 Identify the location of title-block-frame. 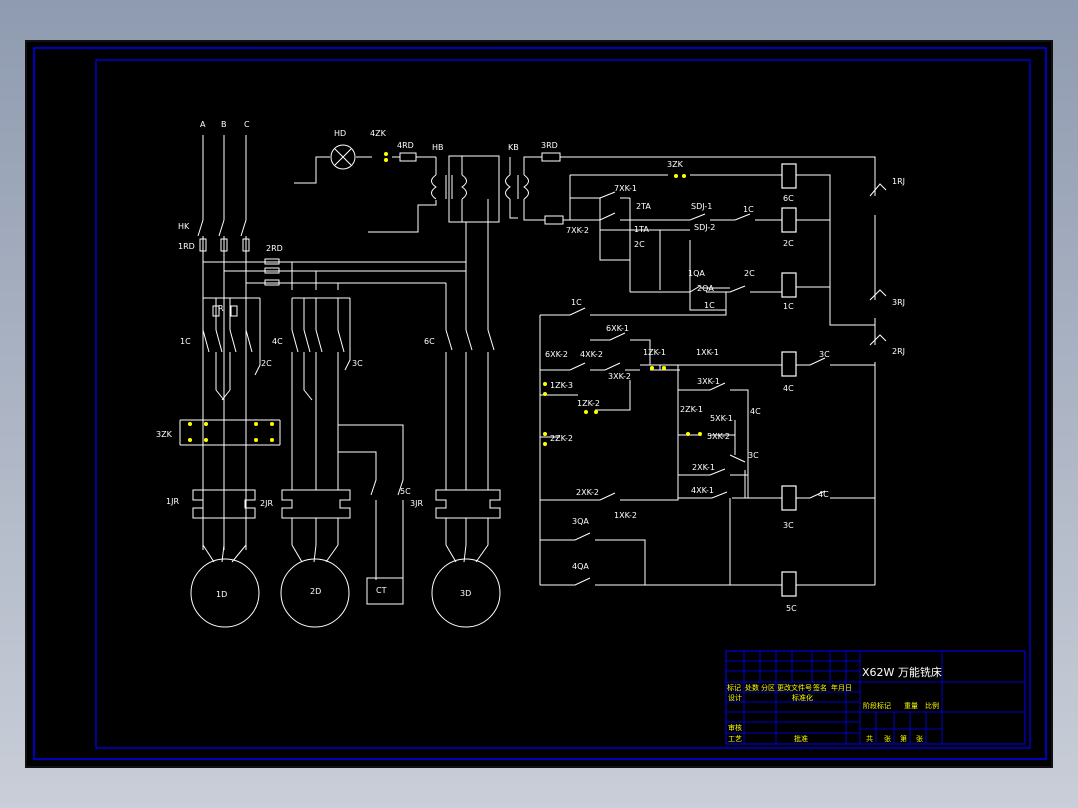
(875, 697).